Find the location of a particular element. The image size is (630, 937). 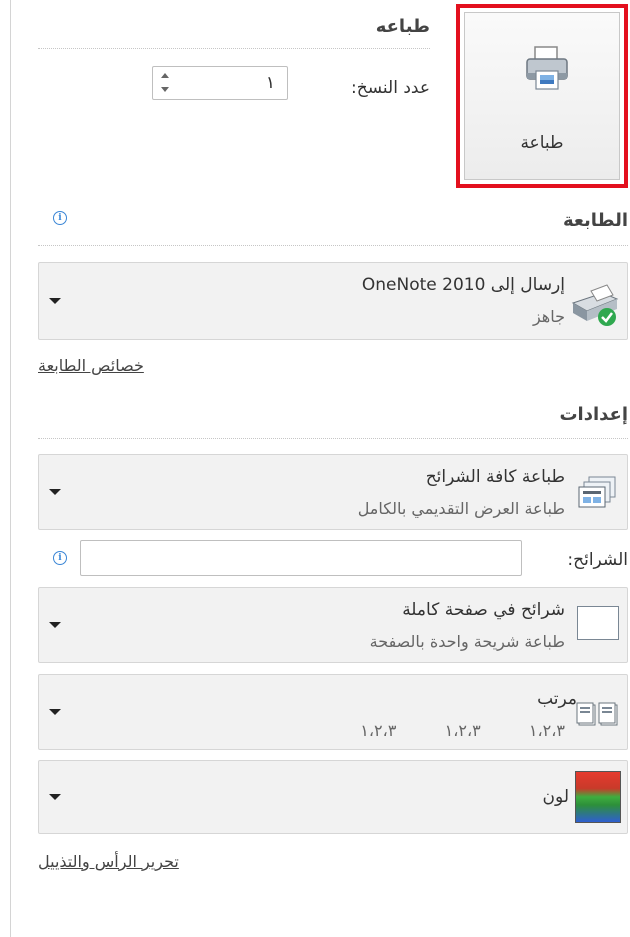

collation-title: مرتب is located at coordinates (557, 699).